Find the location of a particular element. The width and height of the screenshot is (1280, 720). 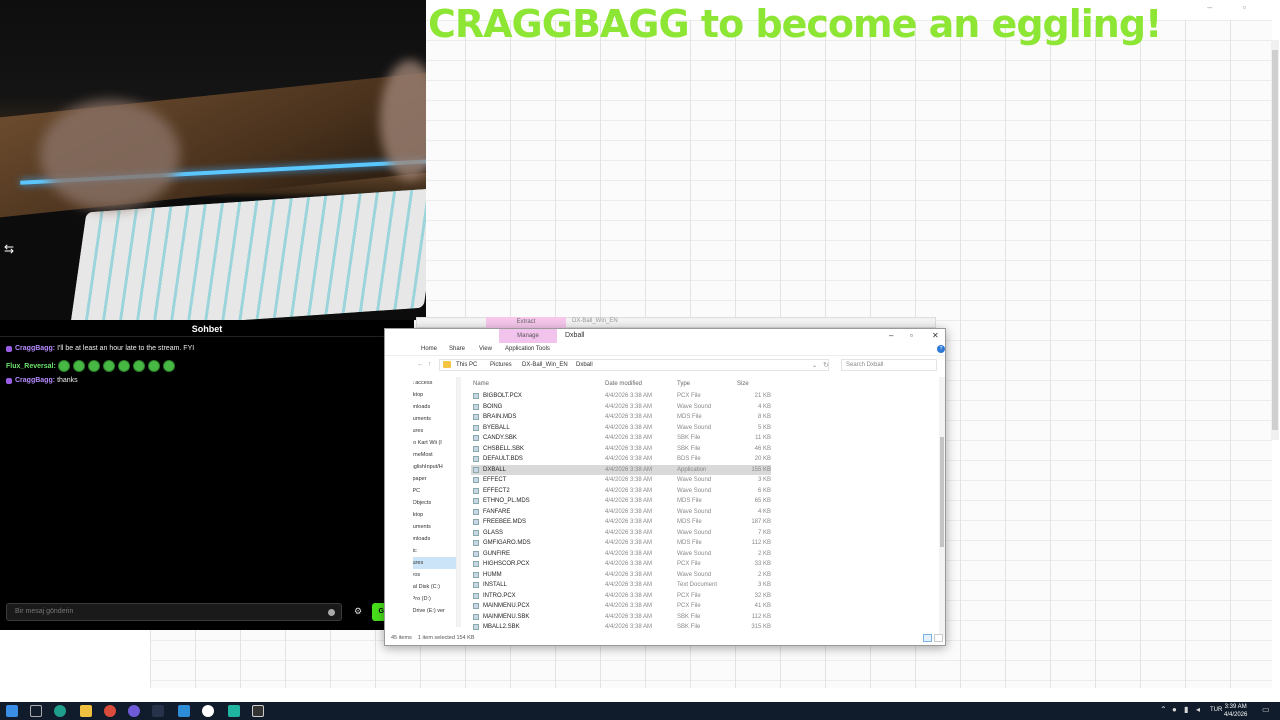

gear-icon: ⚙ is located at coordinates (358, 611).